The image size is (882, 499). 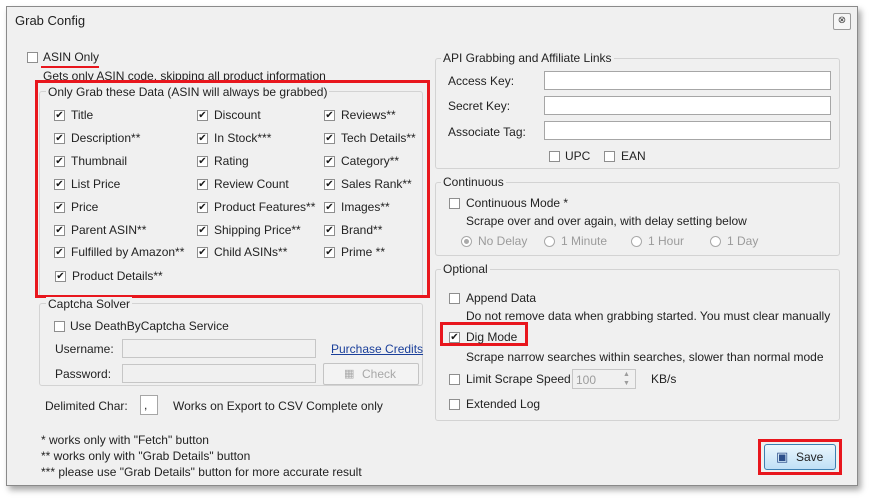 I want to click on product-details-checkbox: ✔, so click(x=60, y=276).